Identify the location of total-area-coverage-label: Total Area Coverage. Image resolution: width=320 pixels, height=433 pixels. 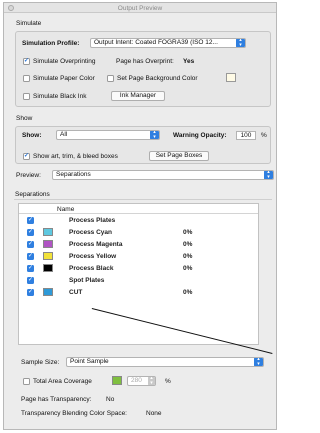
(62, 381).